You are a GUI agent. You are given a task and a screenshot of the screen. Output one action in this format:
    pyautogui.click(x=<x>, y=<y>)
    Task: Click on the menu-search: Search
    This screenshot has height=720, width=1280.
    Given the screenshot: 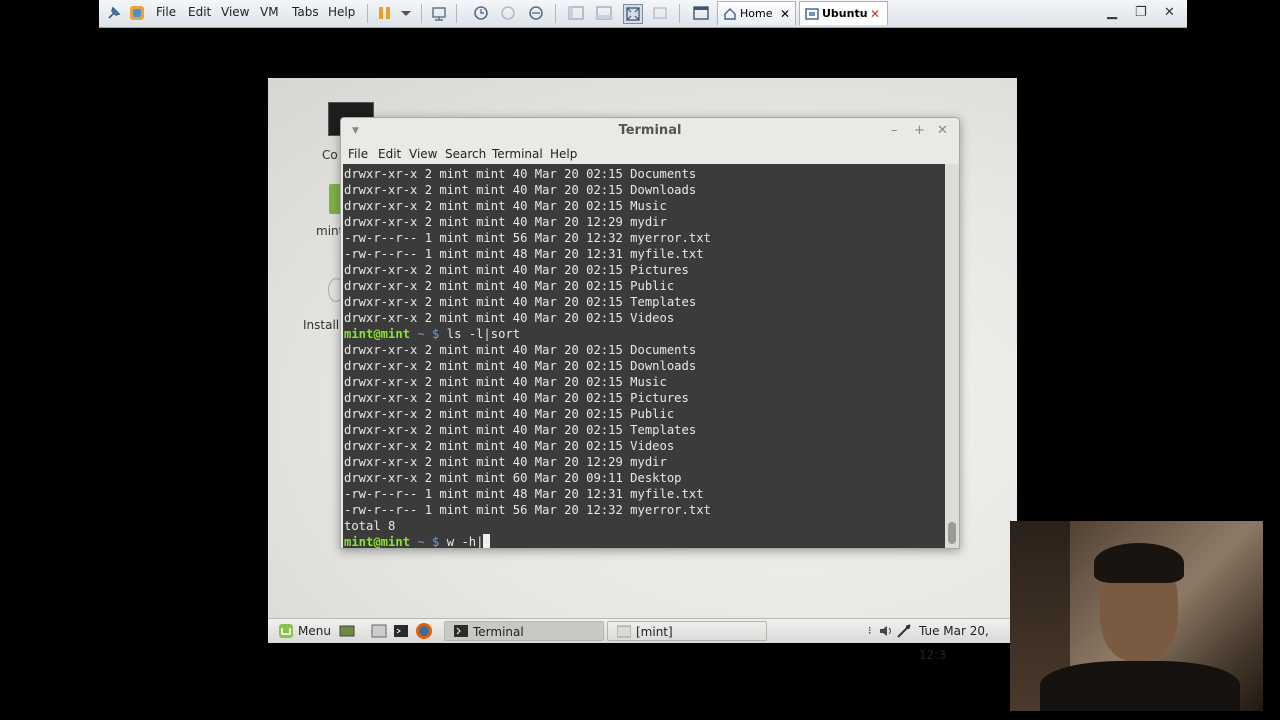 What is the action you would take?
    pyautogui.click(x=465, y=154)
    